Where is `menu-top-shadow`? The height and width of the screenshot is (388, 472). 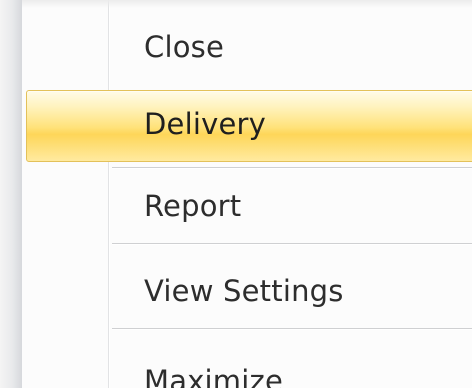 menu-top-shadow is located at coordinates (247, 4).